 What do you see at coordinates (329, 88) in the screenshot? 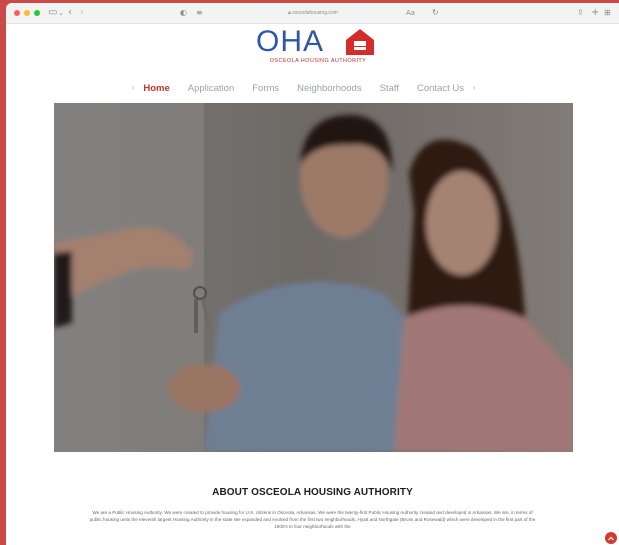
I see `nav-item-neighborhoods: Neighborhoods` at bounding box center [329, 88].